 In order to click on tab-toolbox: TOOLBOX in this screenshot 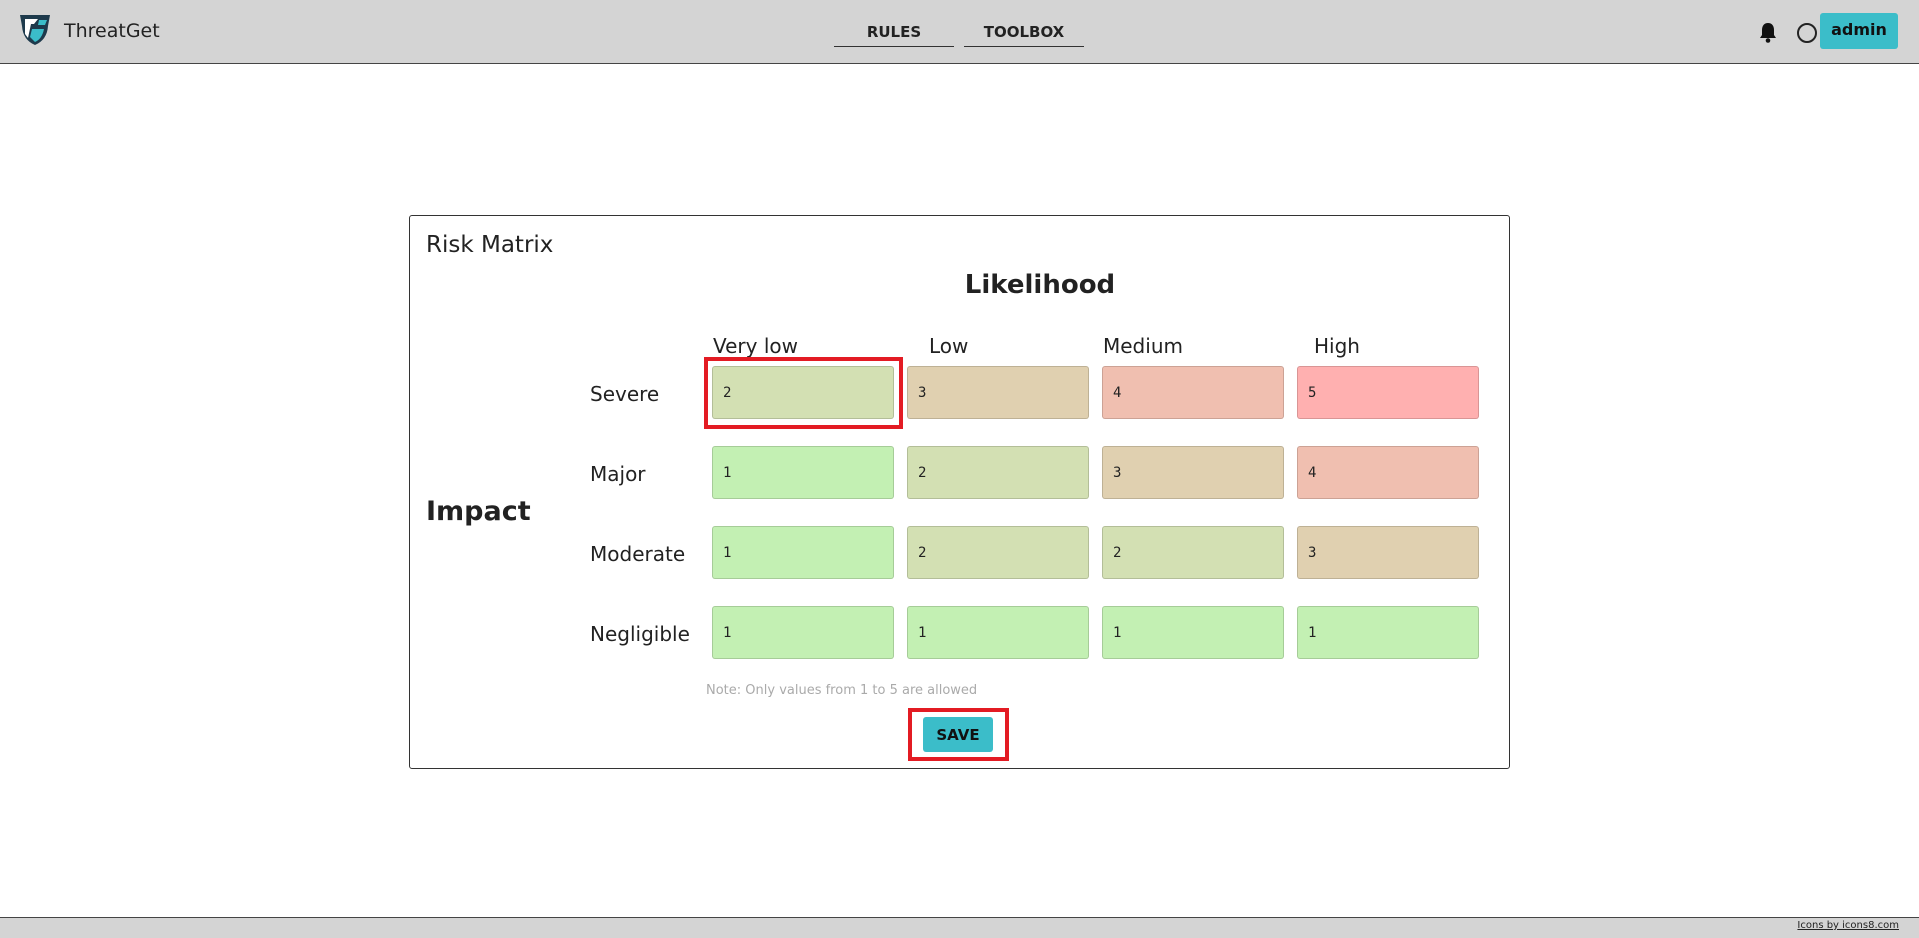, I will do `click(1024, 33)`.